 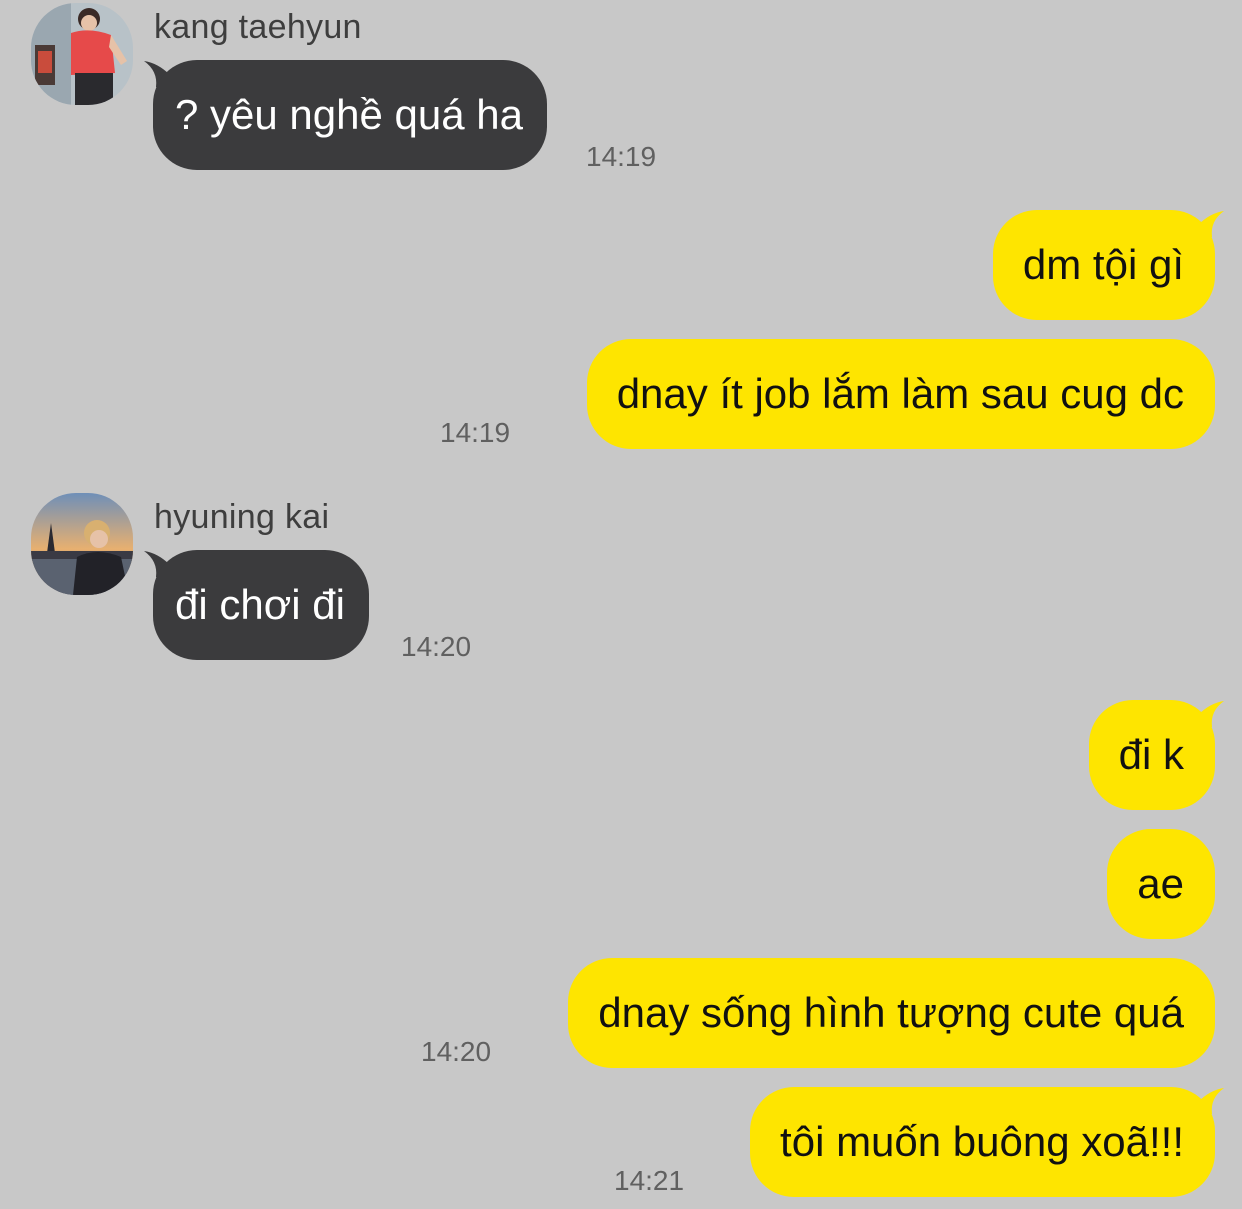 What do you see at coordinates (1151, 755) in the screenshot?
I see `message-bubble-outgoing: đi k` at bounding box center [1151, 755].